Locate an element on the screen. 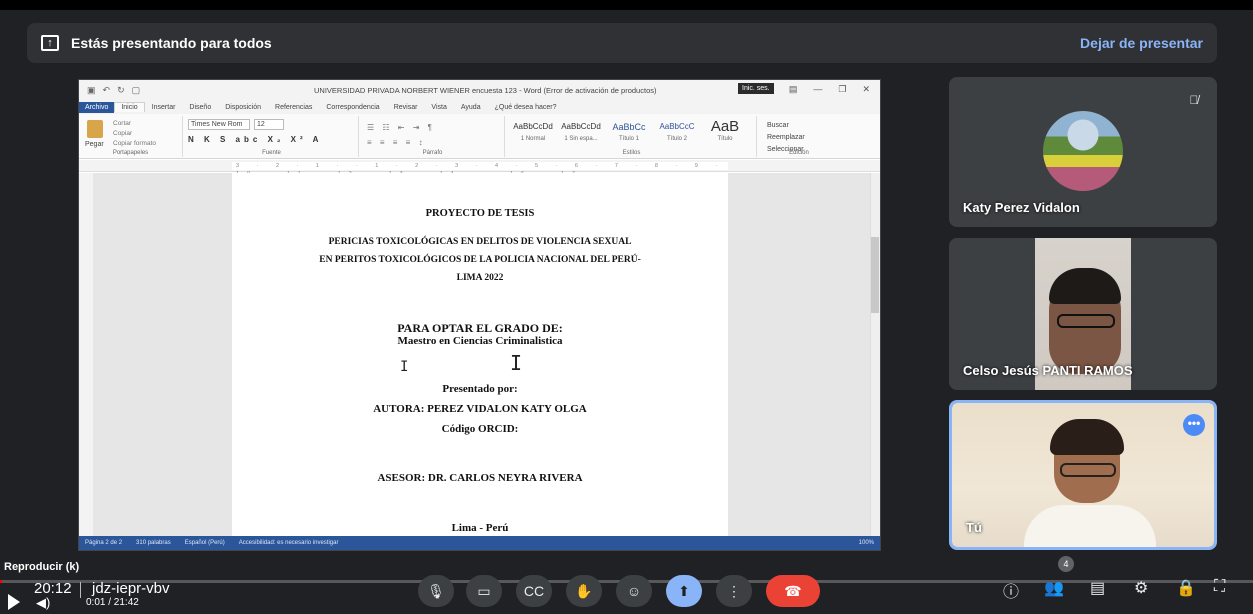 This screenshot has width=1253, height=614. tab-ayuda: Ayuda is located at coordinates (471, 107).